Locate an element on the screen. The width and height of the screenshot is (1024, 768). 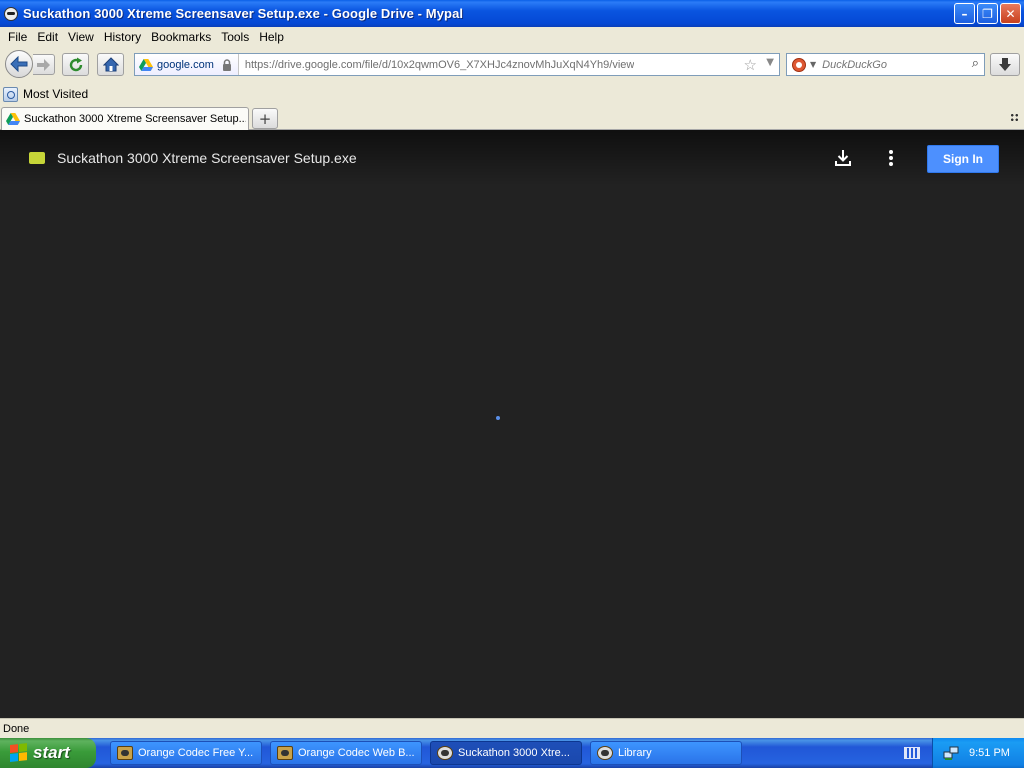
restore-icon: ❐ is located at coordinates (987, 13).